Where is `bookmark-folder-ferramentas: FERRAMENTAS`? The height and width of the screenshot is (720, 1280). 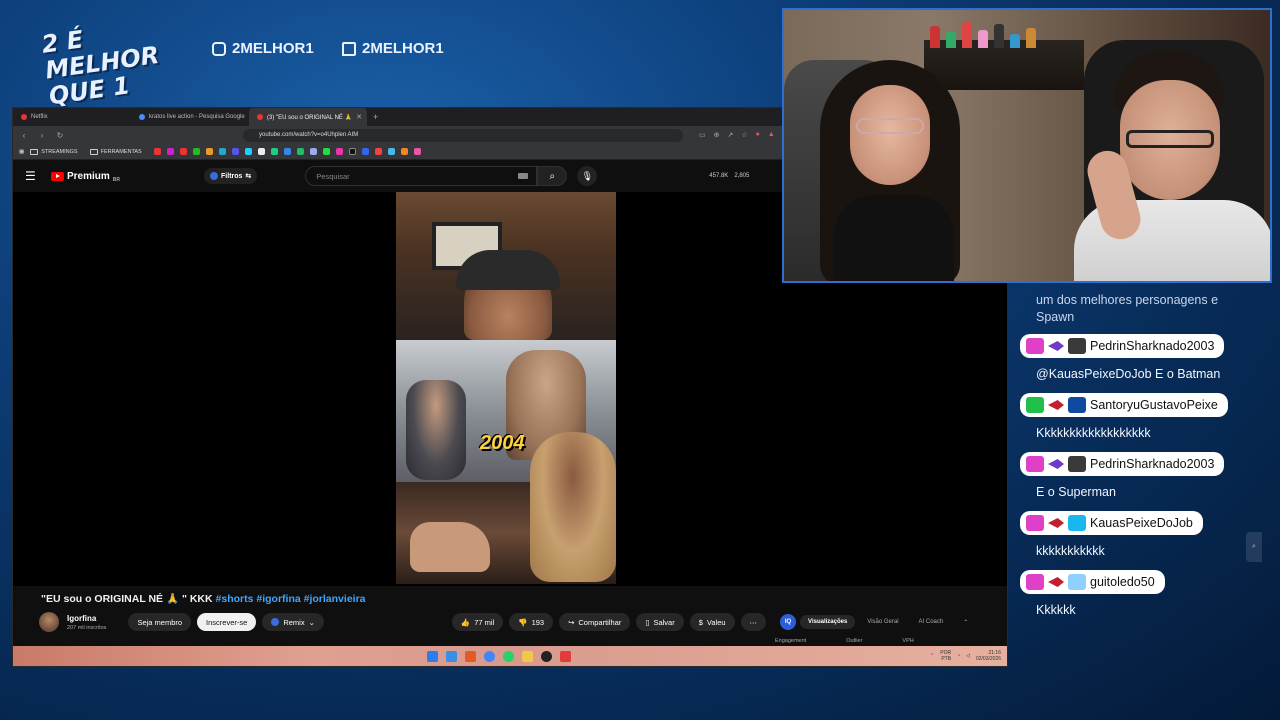
bookmark-folder-ferramentas: FERRAMENTAS is located at coordinates (115, 151).